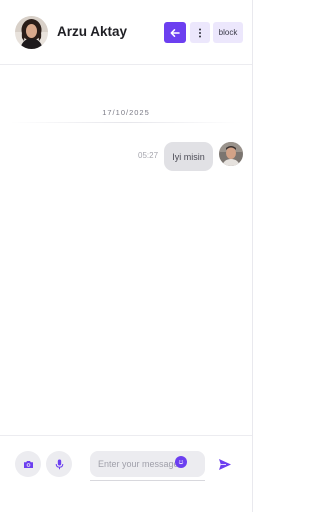 The image size is (320, 512). What do you see at coordinates (148, 155) in the screenshot?
I see `message-time: 05:27` at bounding box center [148, 155].